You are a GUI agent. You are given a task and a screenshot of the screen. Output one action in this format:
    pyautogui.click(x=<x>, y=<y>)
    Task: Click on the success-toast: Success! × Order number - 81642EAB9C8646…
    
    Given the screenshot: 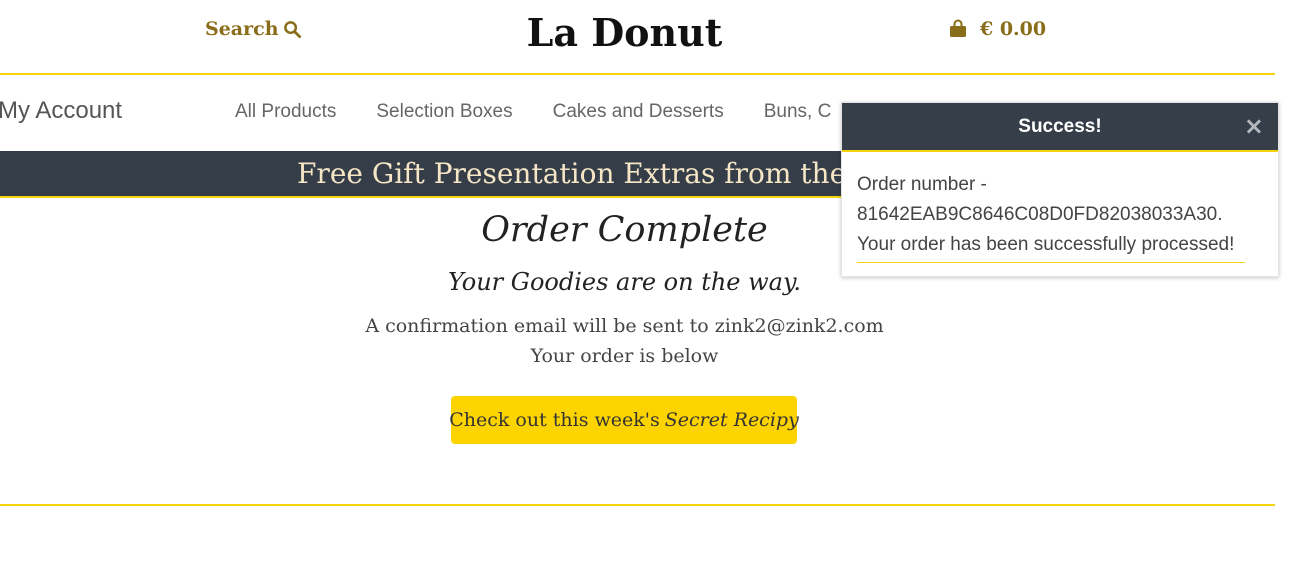 What is the action you would take?
    pyautogui.click(x=1060, y=189)
    